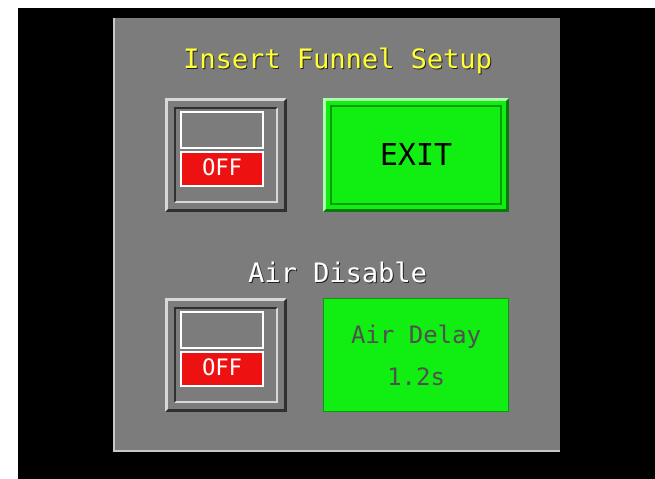 The image size is (655, 479). I want to click on air-delay-button: Air Delay 1.2s, so click(416, 355).